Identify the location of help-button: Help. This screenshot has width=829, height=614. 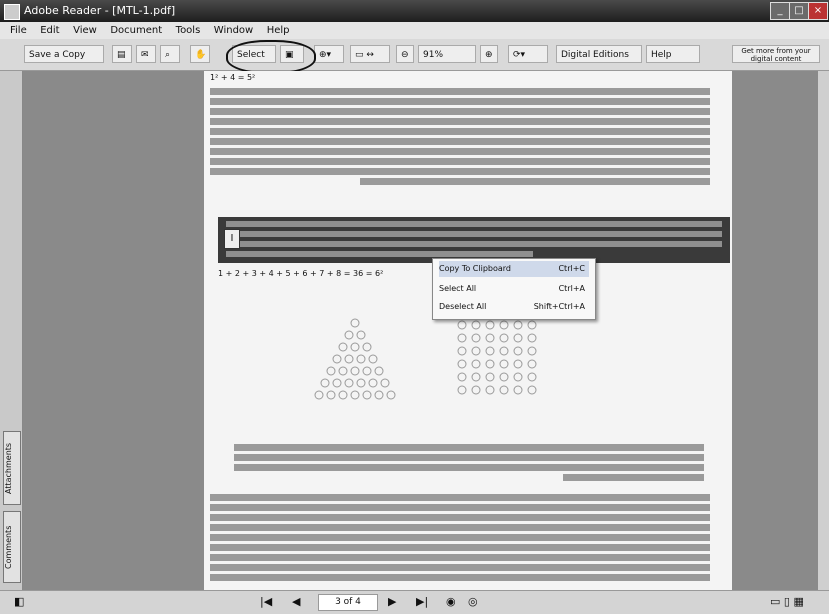
(673, 54).